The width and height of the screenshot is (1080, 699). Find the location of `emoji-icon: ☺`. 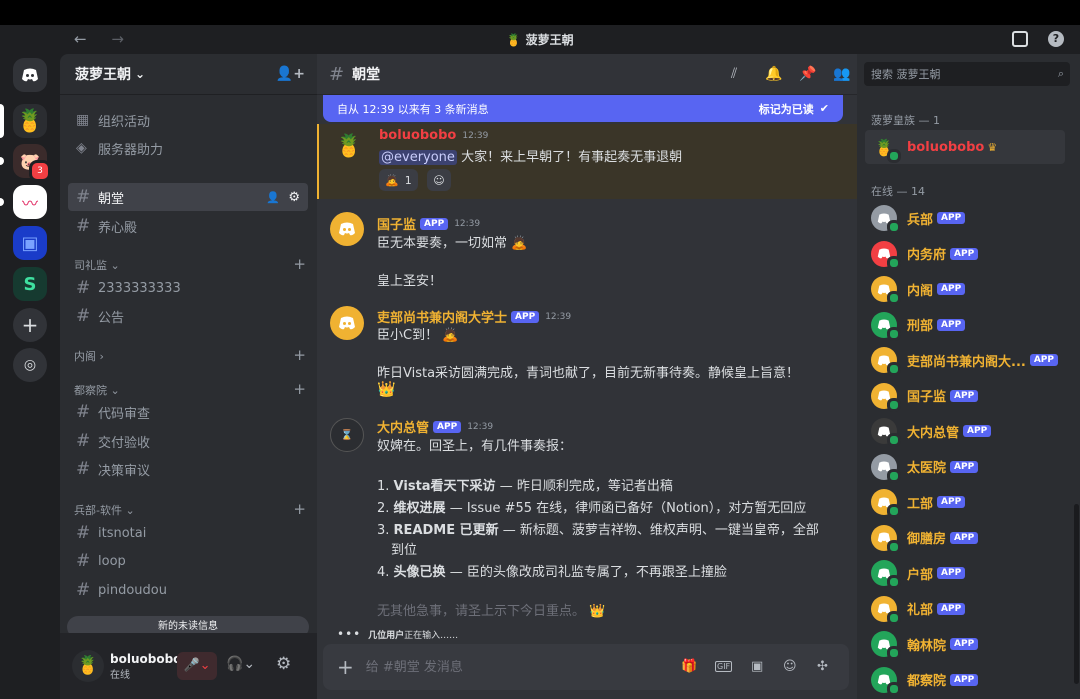

emoji-icon: ☺ is located at coordinates (790, 666).